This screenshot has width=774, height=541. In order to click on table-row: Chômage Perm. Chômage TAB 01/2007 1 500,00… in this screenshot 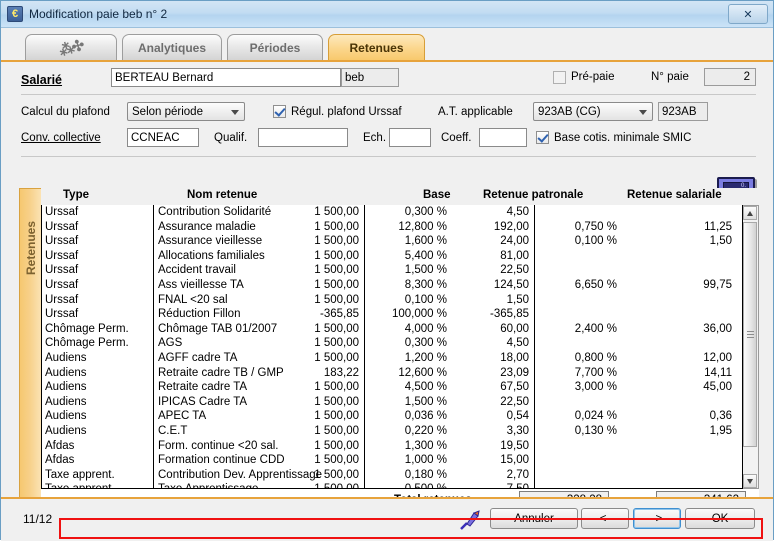, I will do `click(392, 329)`.